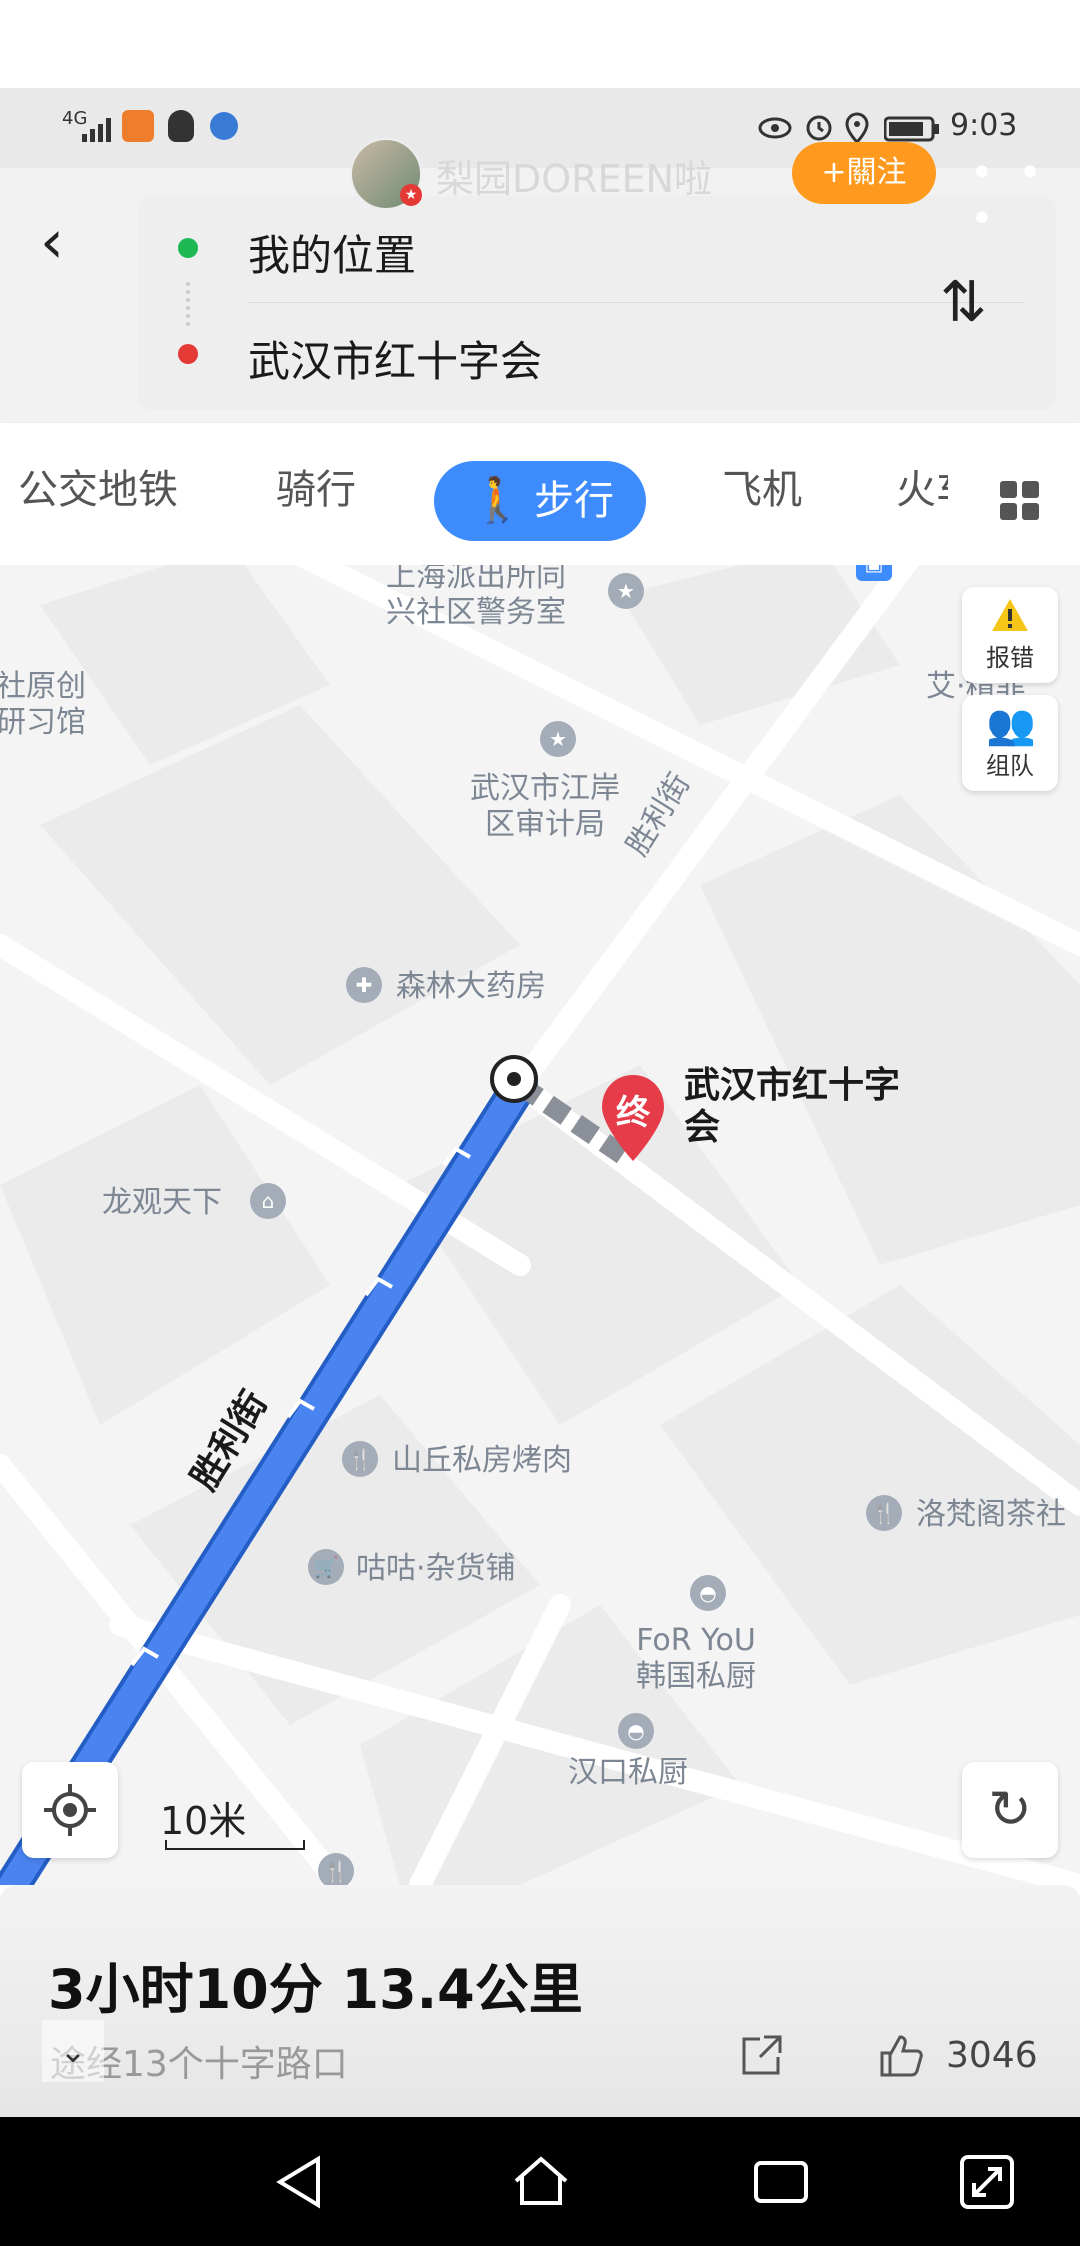  What do you see at coordinates (792, 1107) in the screenshot?
I see `destination-map-label: 武汉市红十字 会` at bounding box center [792, 1107].